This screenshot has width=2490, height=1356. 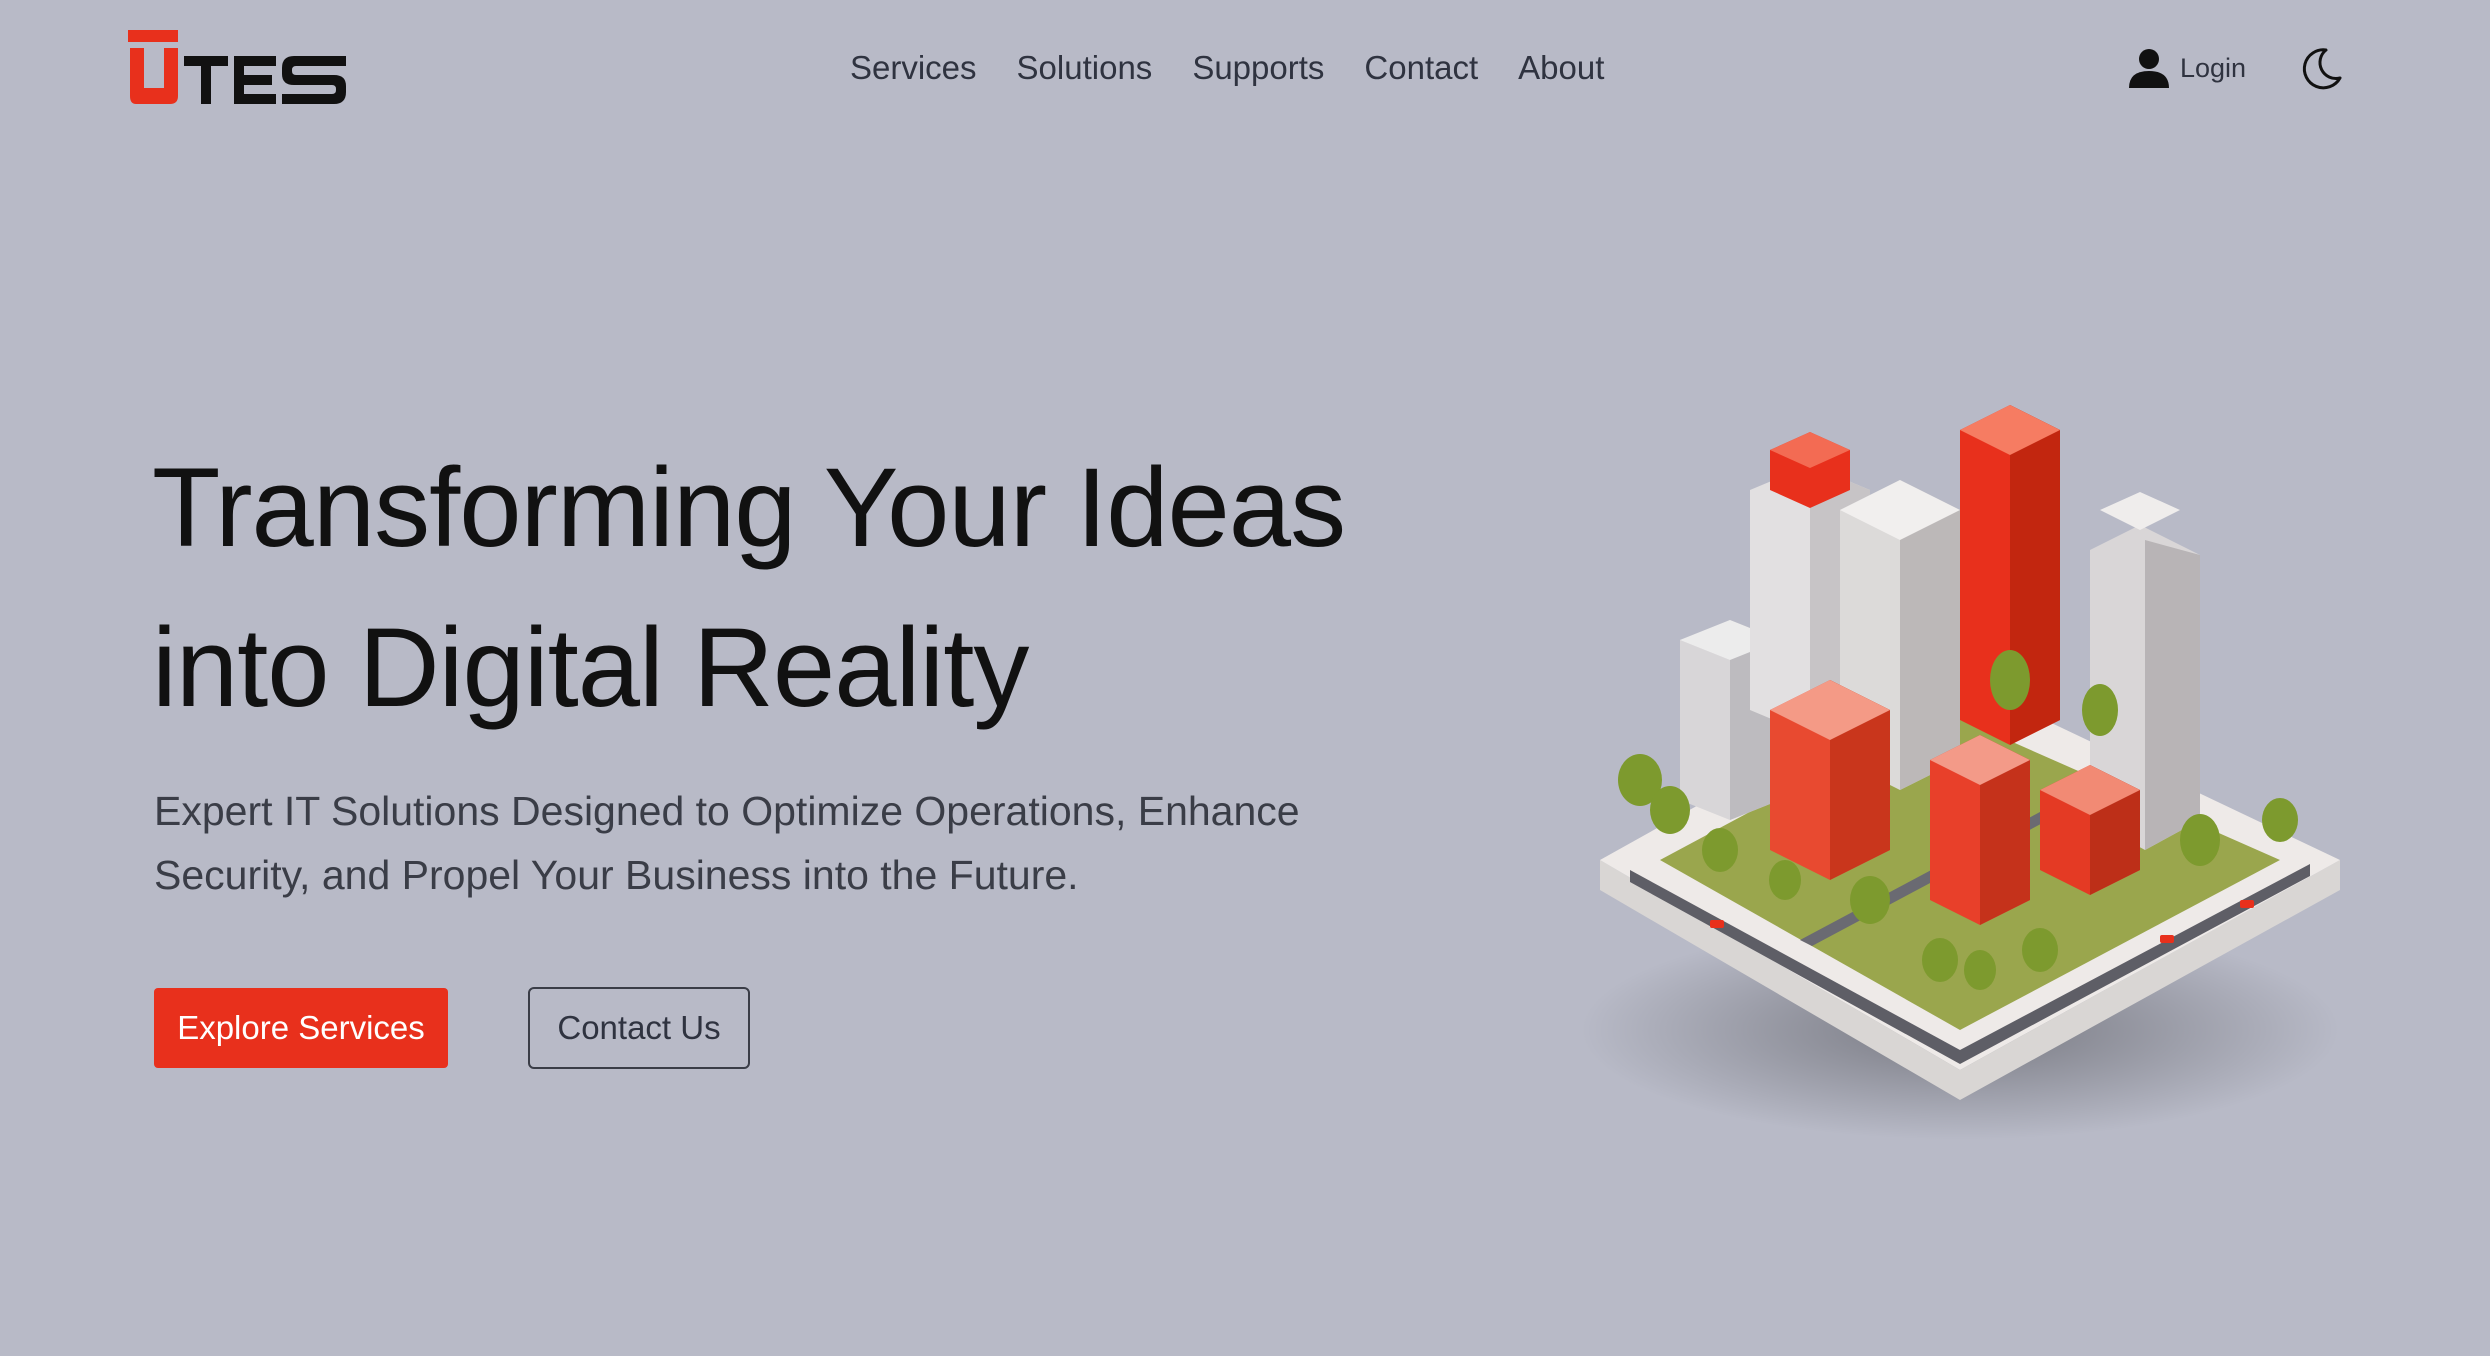 I want to click on utes-logo-graphic, so click(x=237, y=67).